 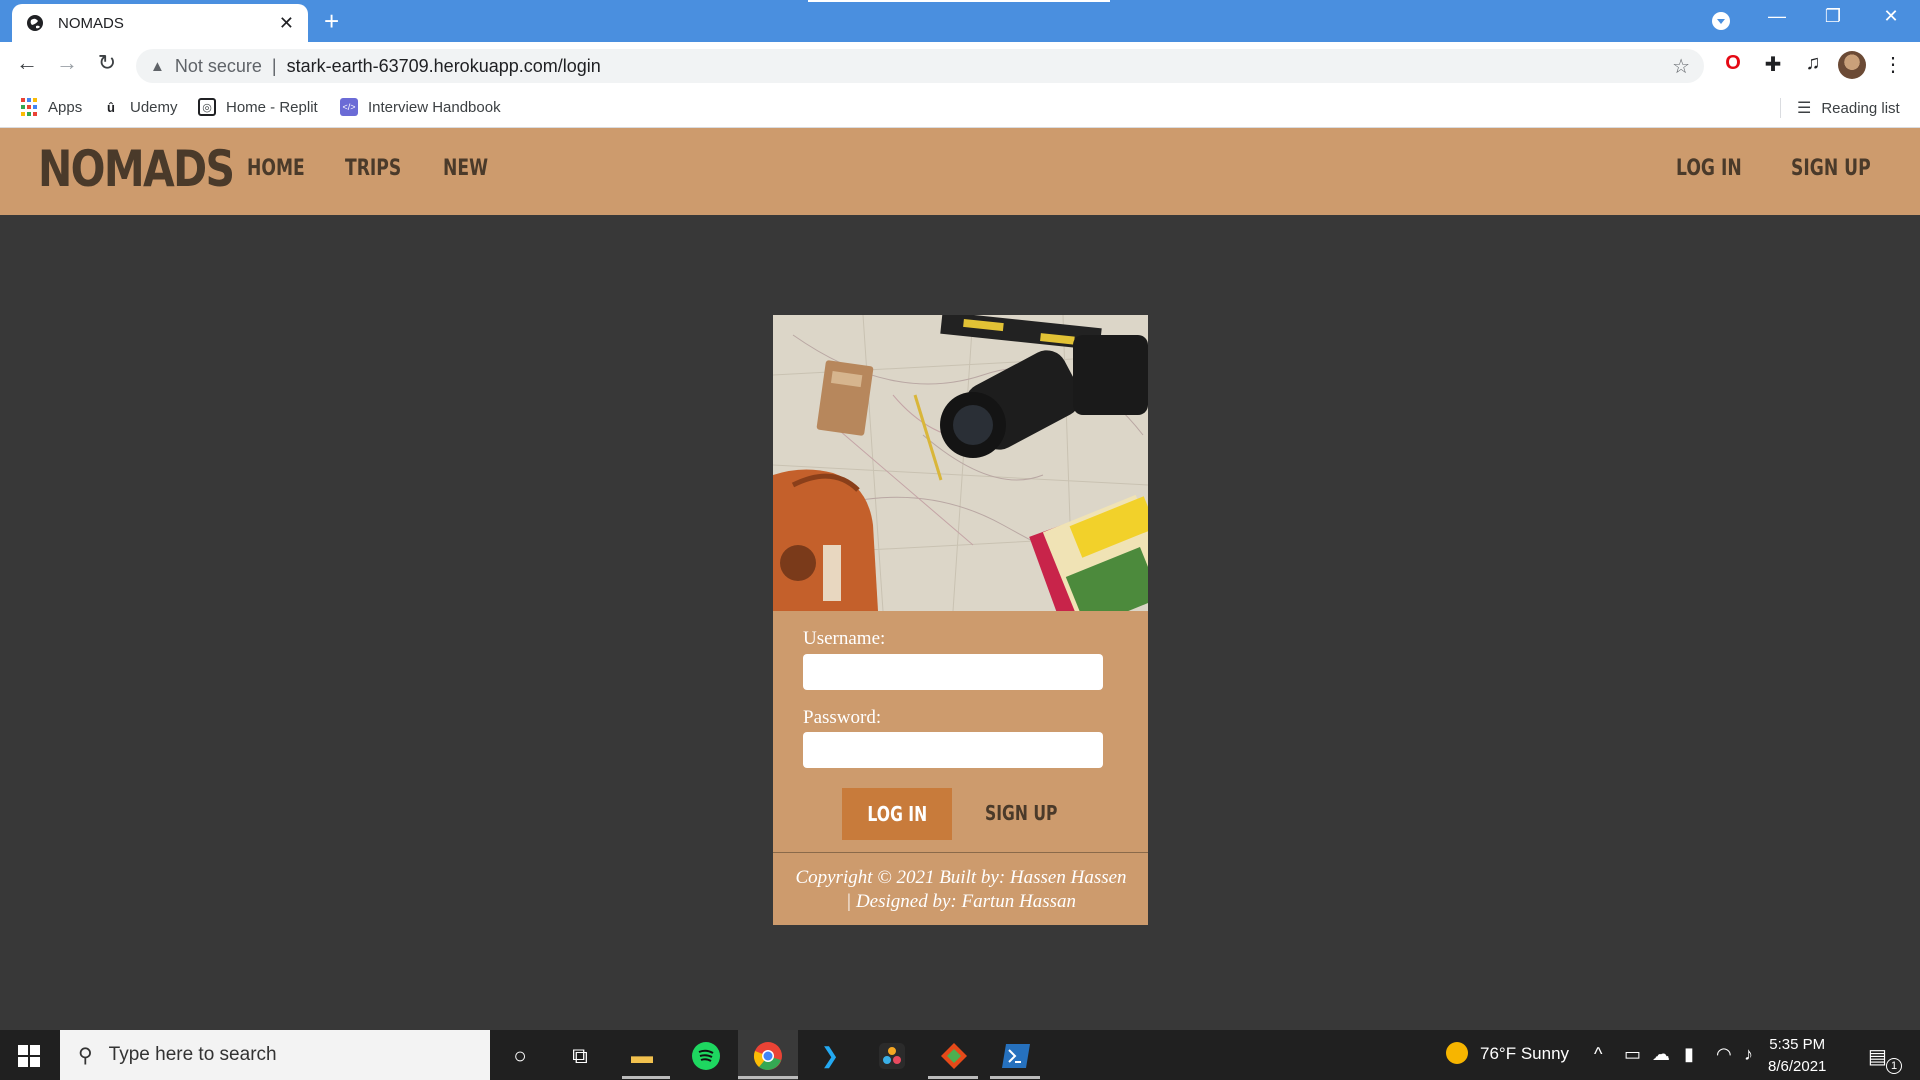 What do you see at coordinates (1021, 813) in the screenshot?
I see `signup-link: SIGN UP` at bounding box center [1021, 813].